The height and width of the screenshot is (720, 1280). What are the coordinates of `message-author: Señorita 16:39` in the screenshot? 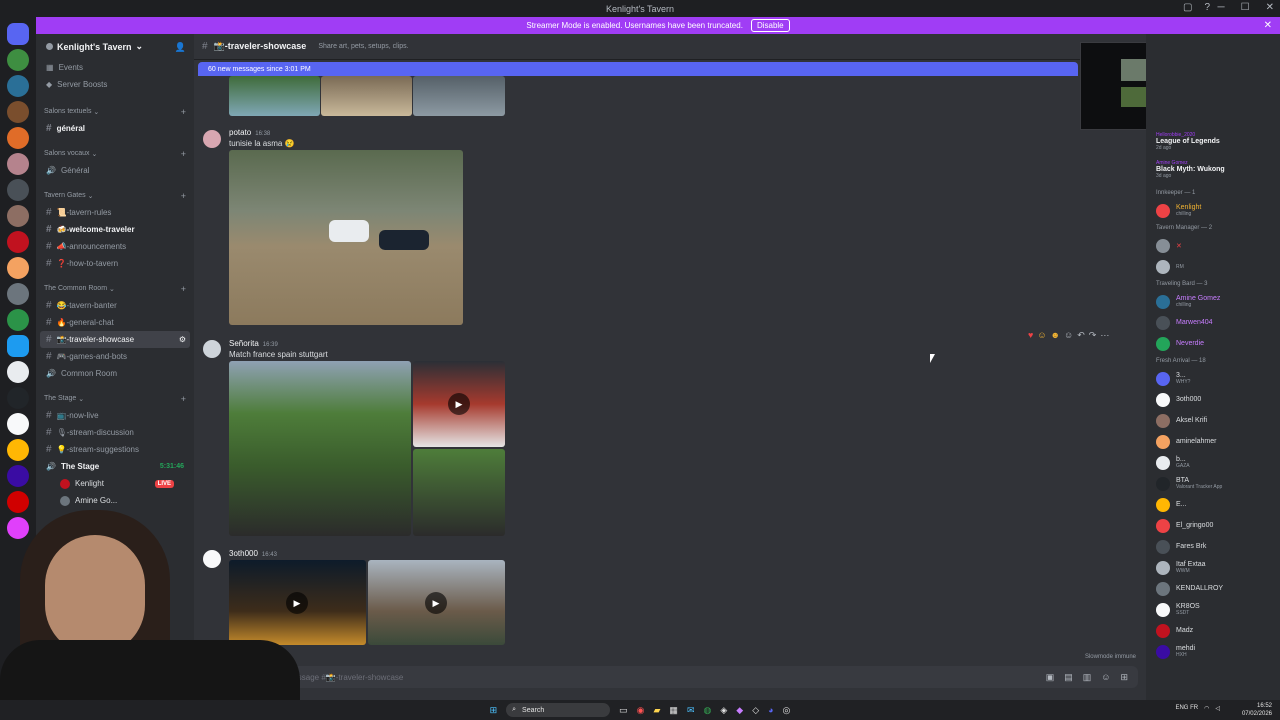 It's located at (253, 343).